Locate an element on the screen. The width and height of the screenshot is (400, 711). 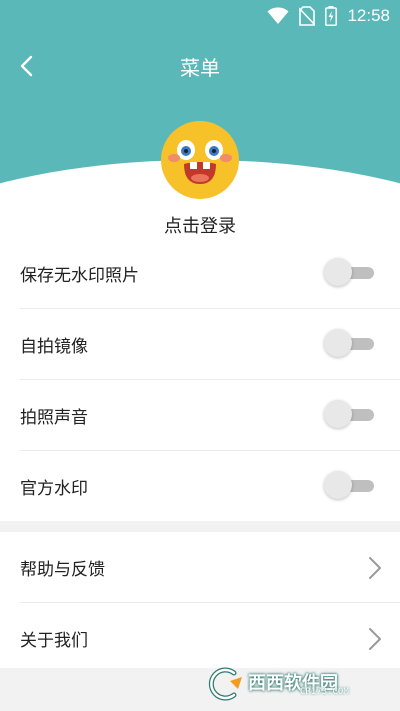
link-label: 帮助与反馈 is located at coordinates (62, 569).